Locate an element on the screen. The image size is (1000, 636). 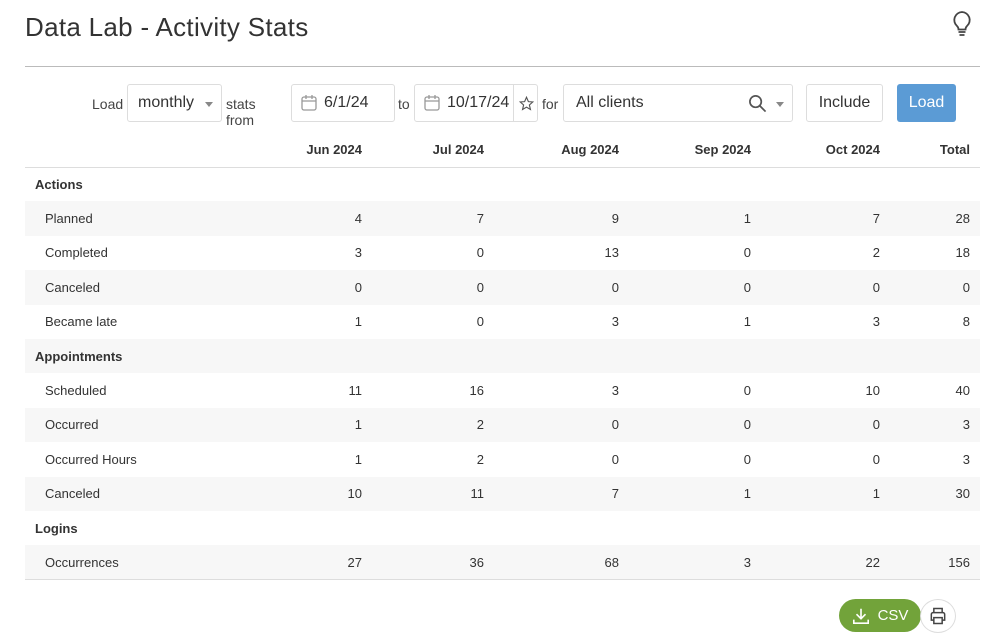
period-select: monthly is located at coordinates (174, 103).